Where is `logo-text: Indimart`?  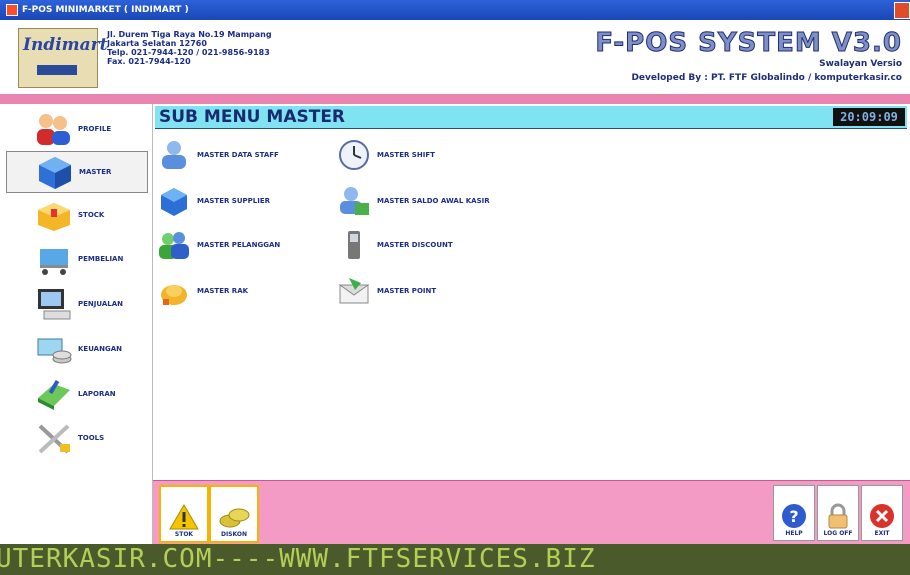 logo-text: Indimart is located at coordinates (65, 45).